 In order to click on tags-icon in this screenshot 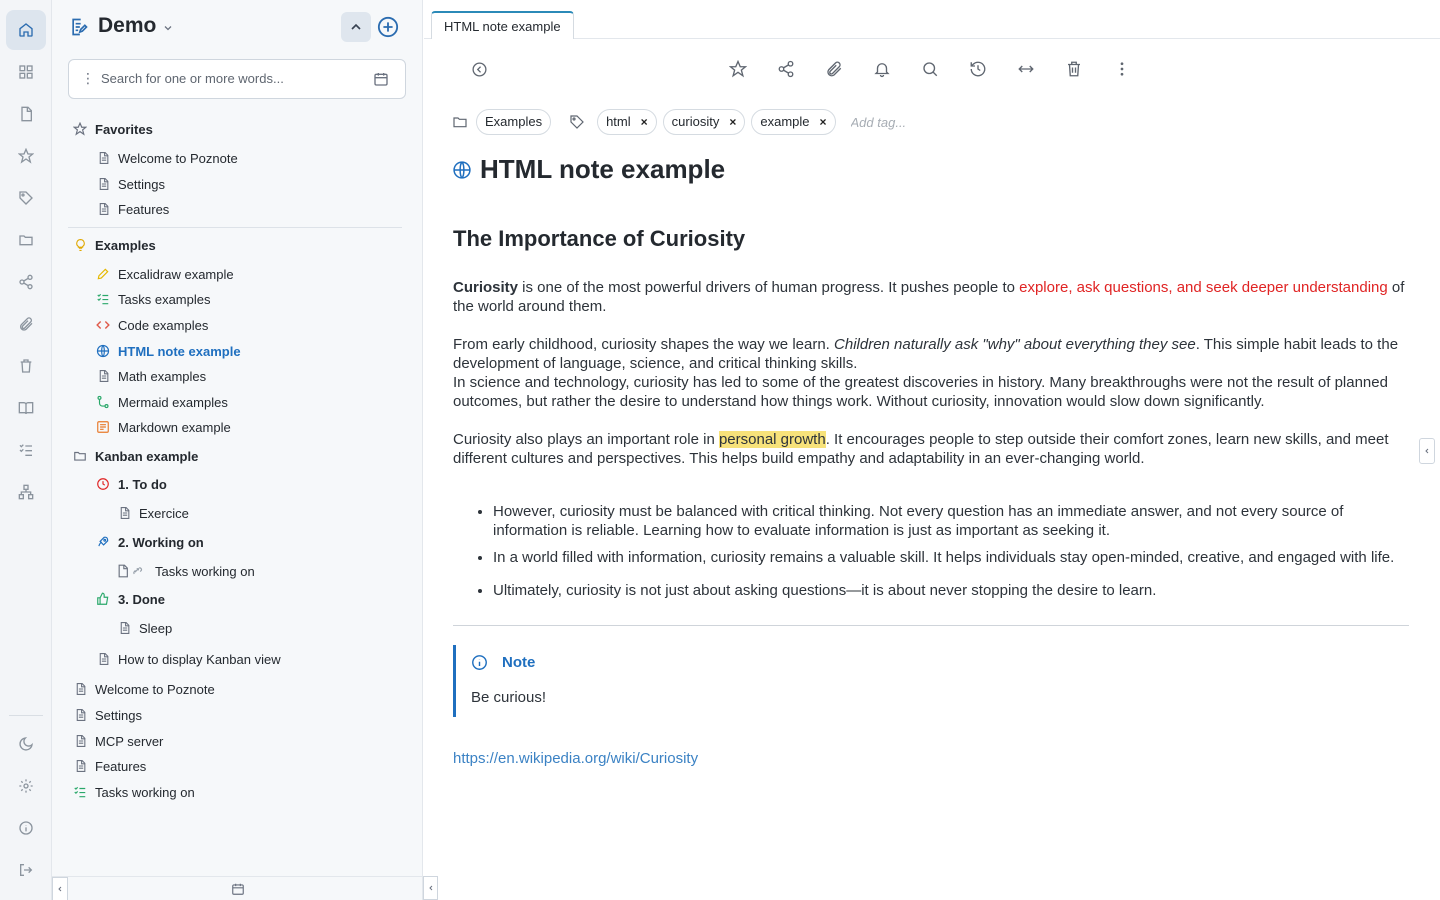, I will do `click(26, 198)`.